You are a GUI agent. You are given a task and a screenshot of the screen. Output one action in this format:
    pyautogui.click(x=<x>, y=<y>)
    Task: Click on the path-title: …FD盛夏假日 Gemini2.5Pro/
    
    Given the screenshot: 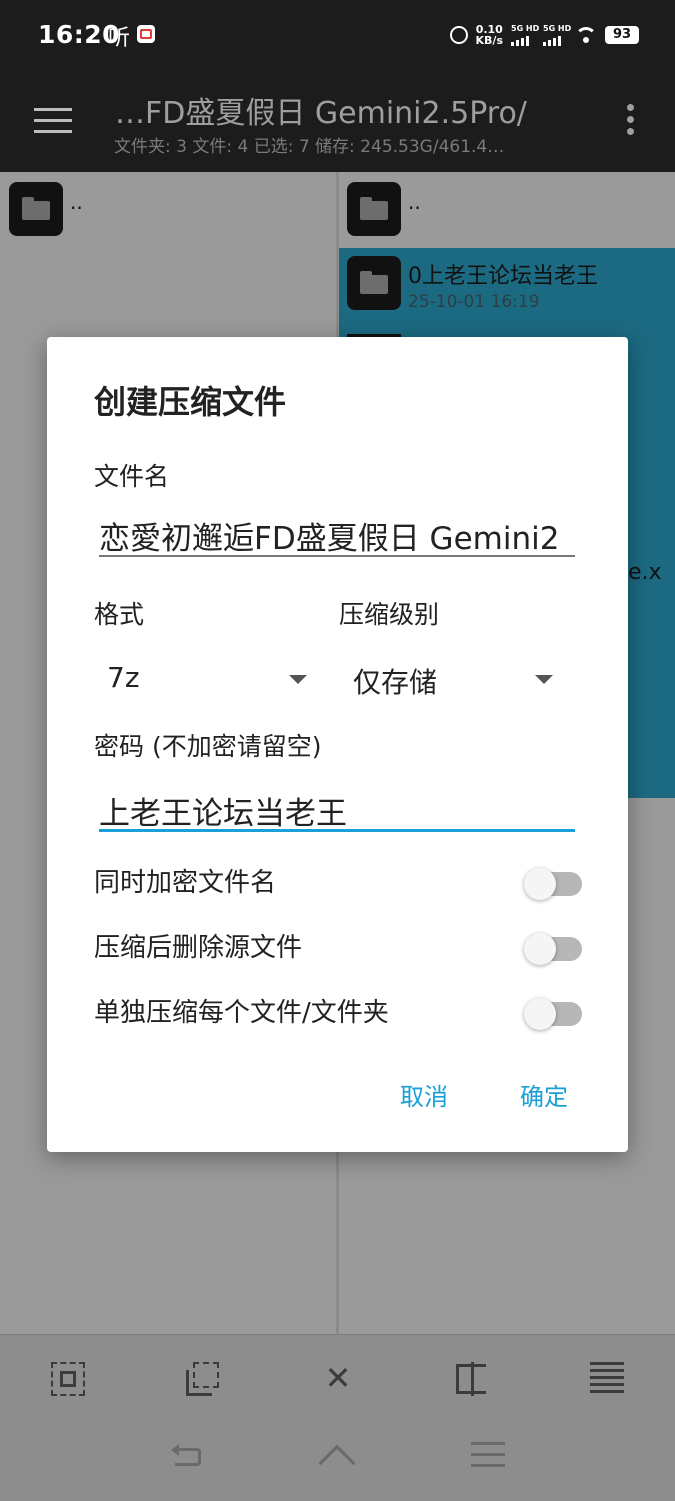 What is the action you would take?
    pyautogui.click(x=321, y=113)
    